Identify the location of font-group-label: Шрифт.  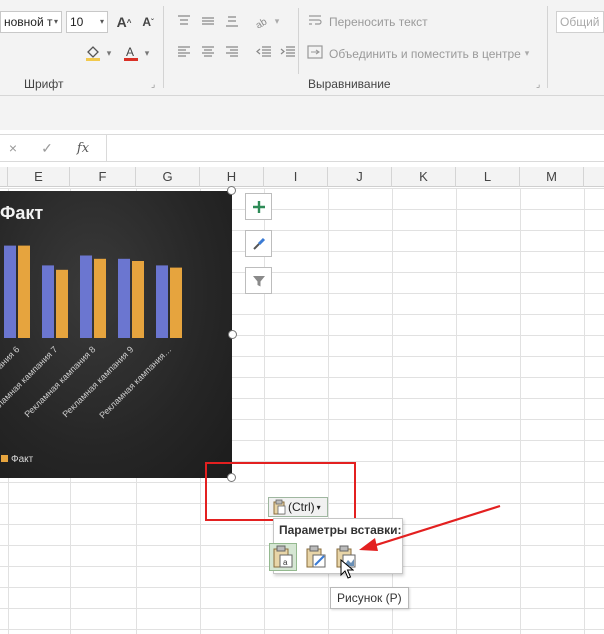
(44, 84).